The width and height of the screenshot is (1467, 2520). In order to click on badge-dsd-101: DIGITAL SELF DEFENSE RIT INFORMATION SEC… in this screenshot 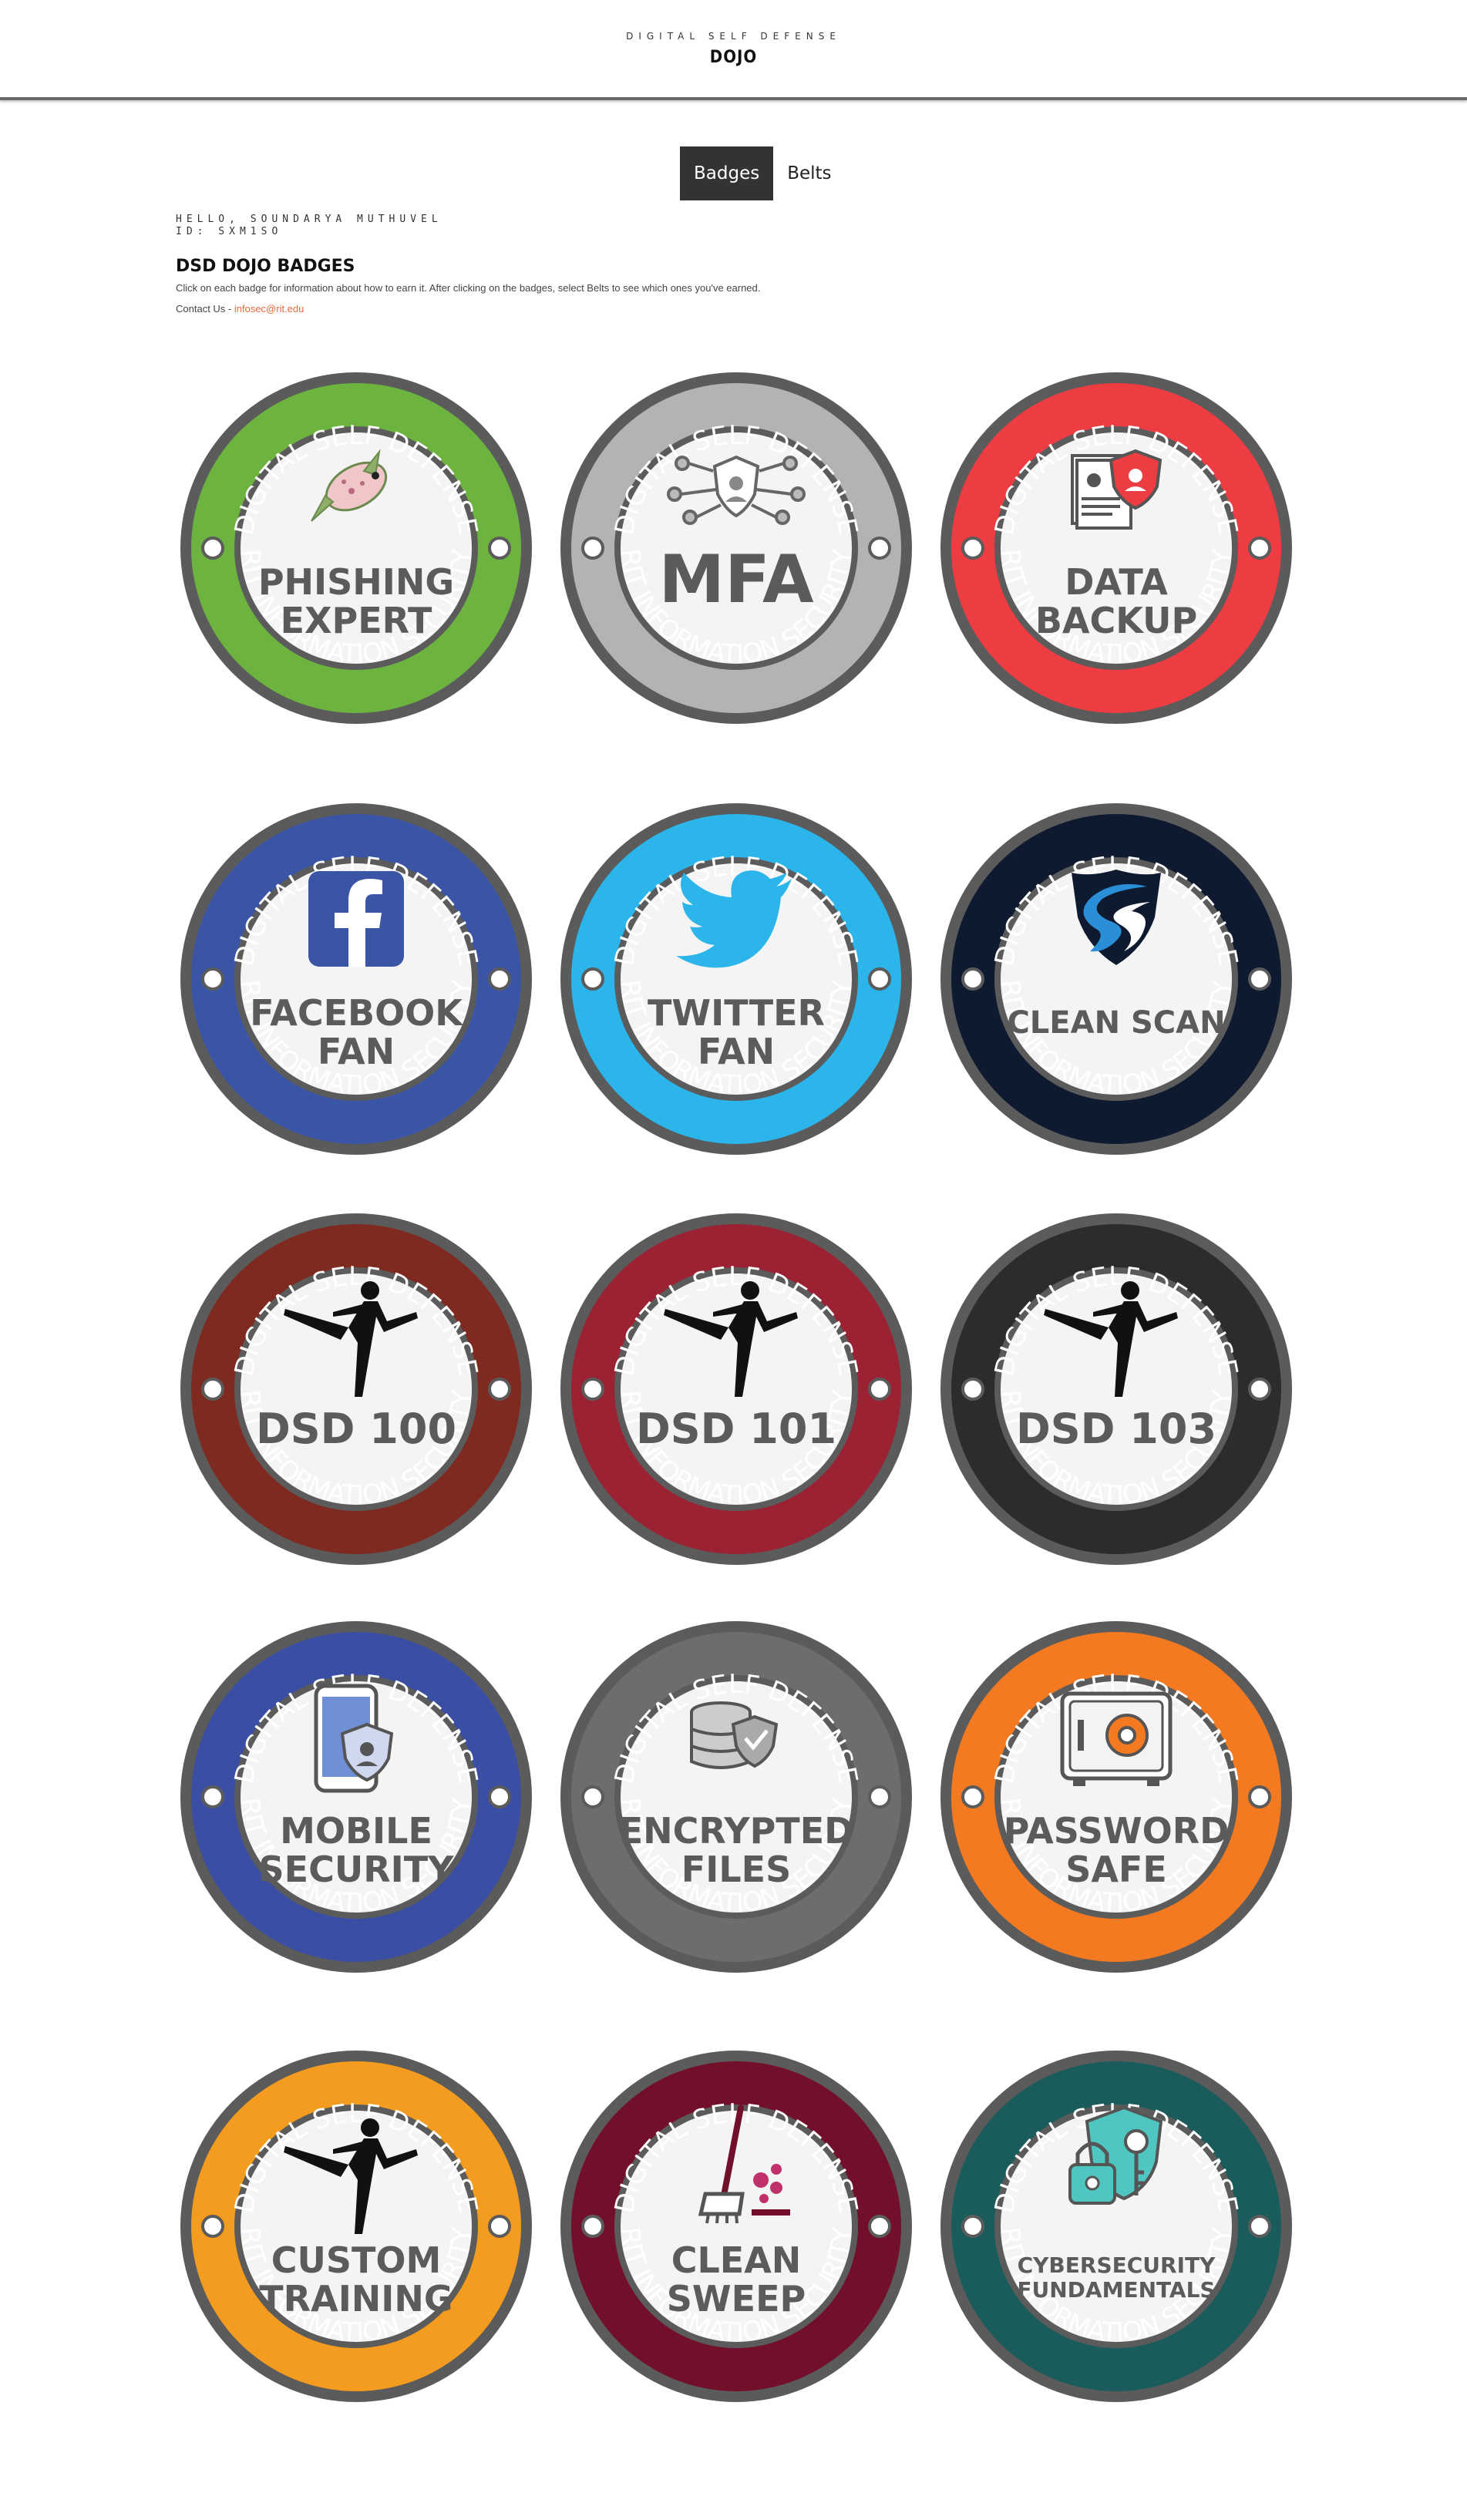, I will do `click(736, 1389)`.